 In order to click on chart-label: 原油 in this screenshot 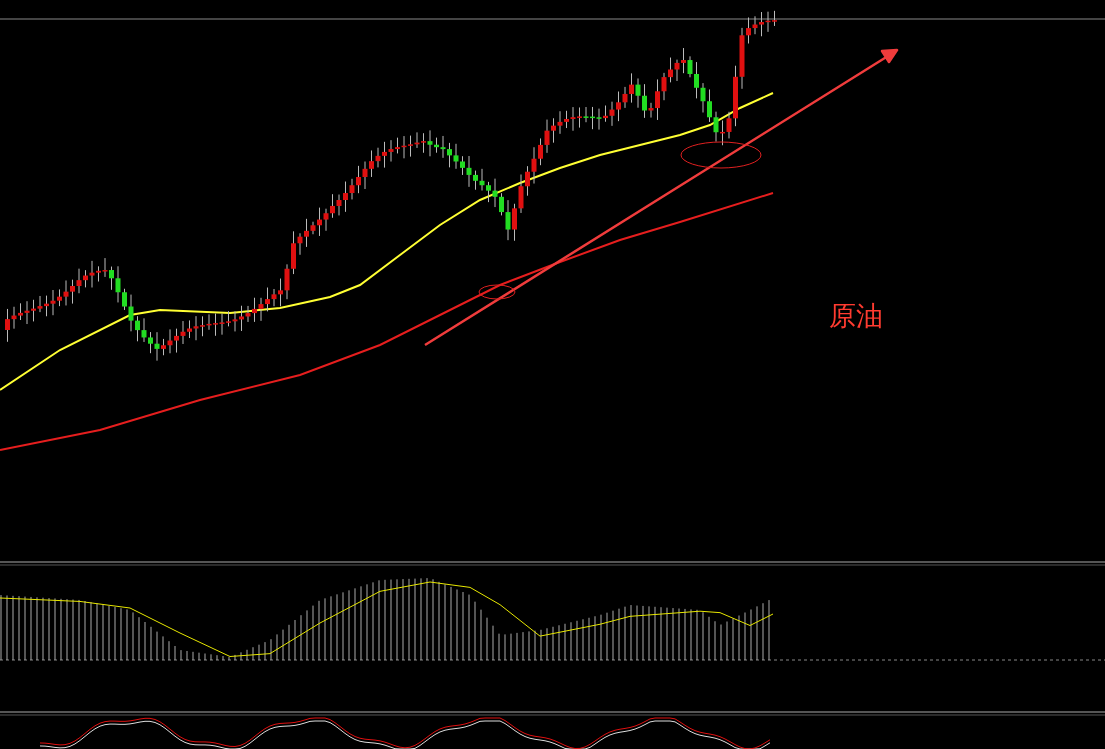, I will do `click(856, 315)`.